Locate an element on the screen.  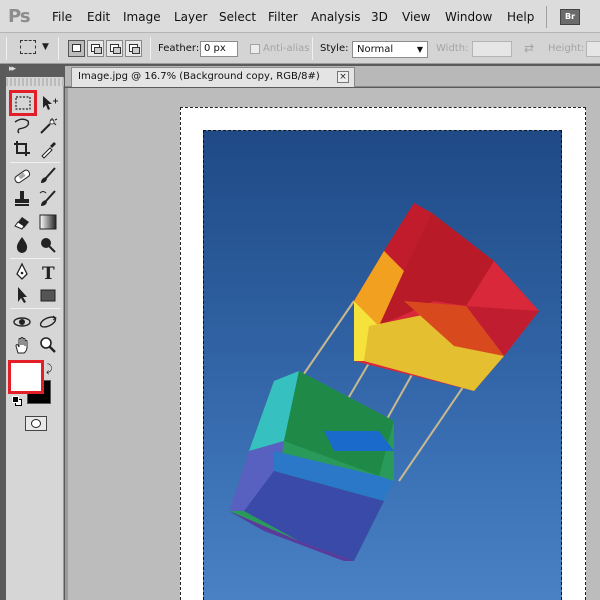
gradient-icon is located at coordinates (48, 222).